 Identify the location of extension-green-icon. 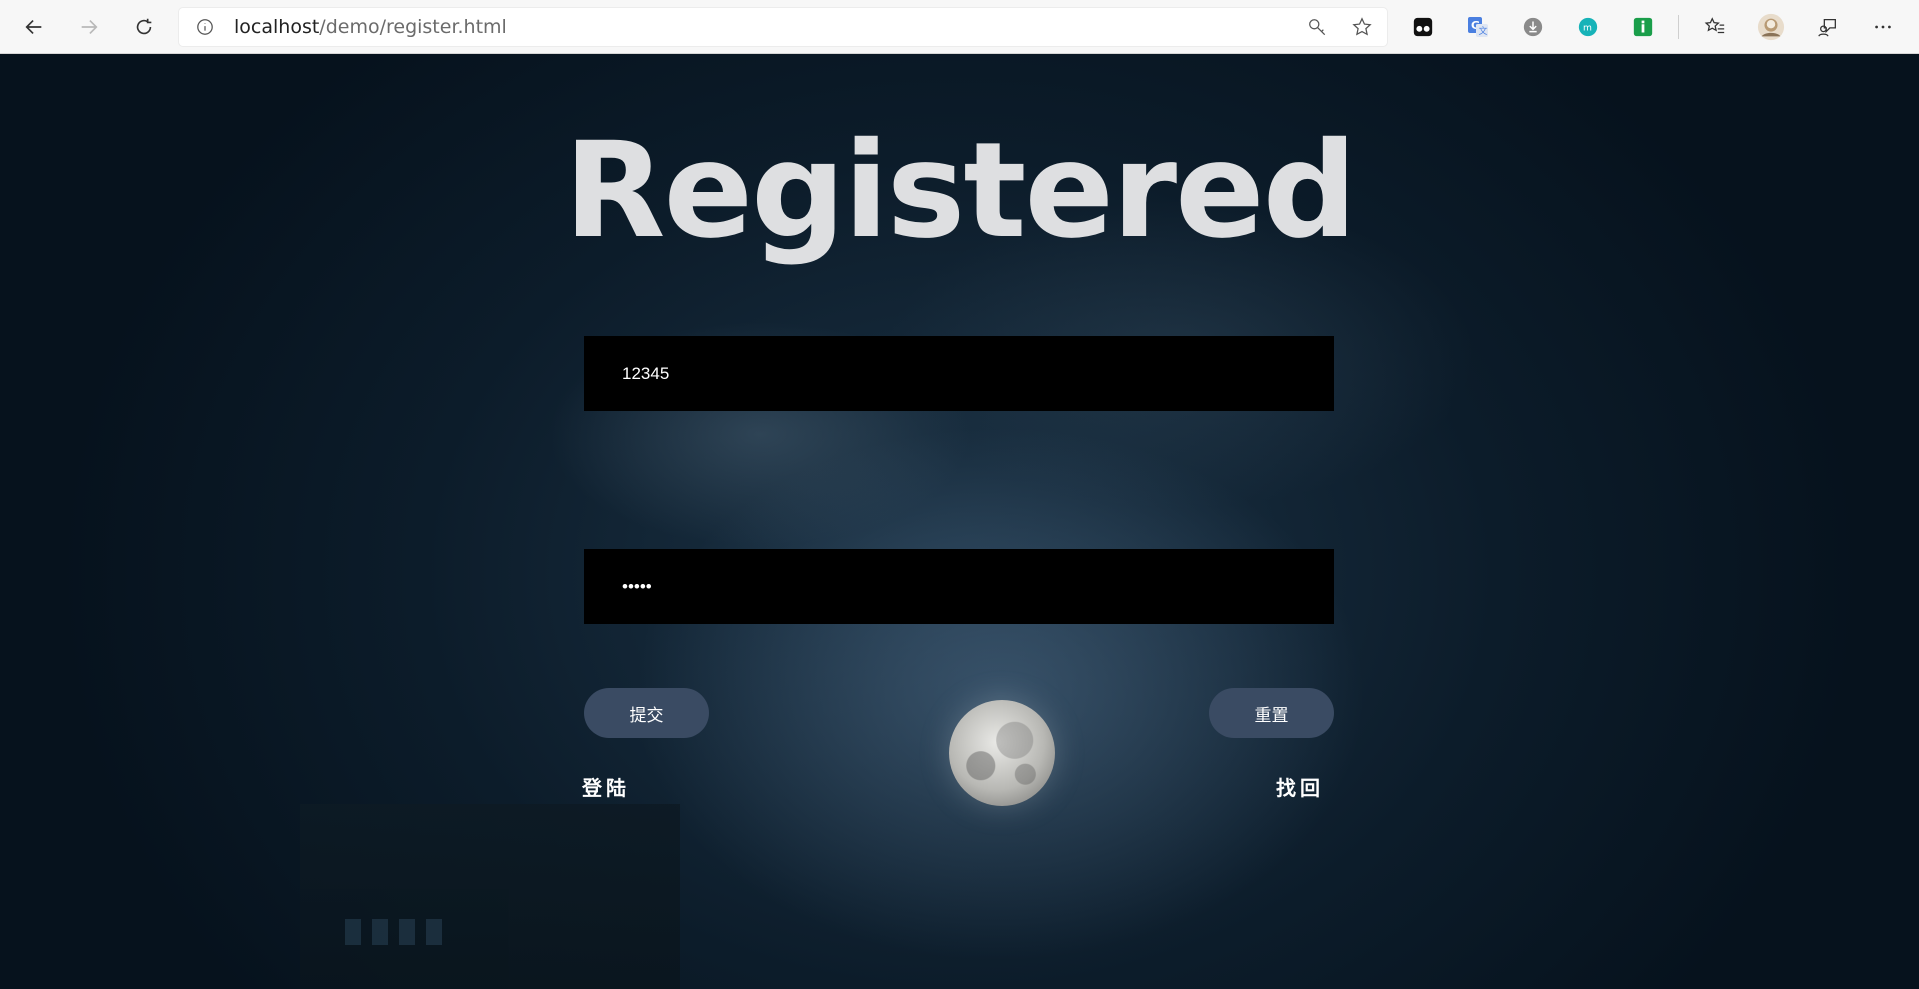
(1643, 27).